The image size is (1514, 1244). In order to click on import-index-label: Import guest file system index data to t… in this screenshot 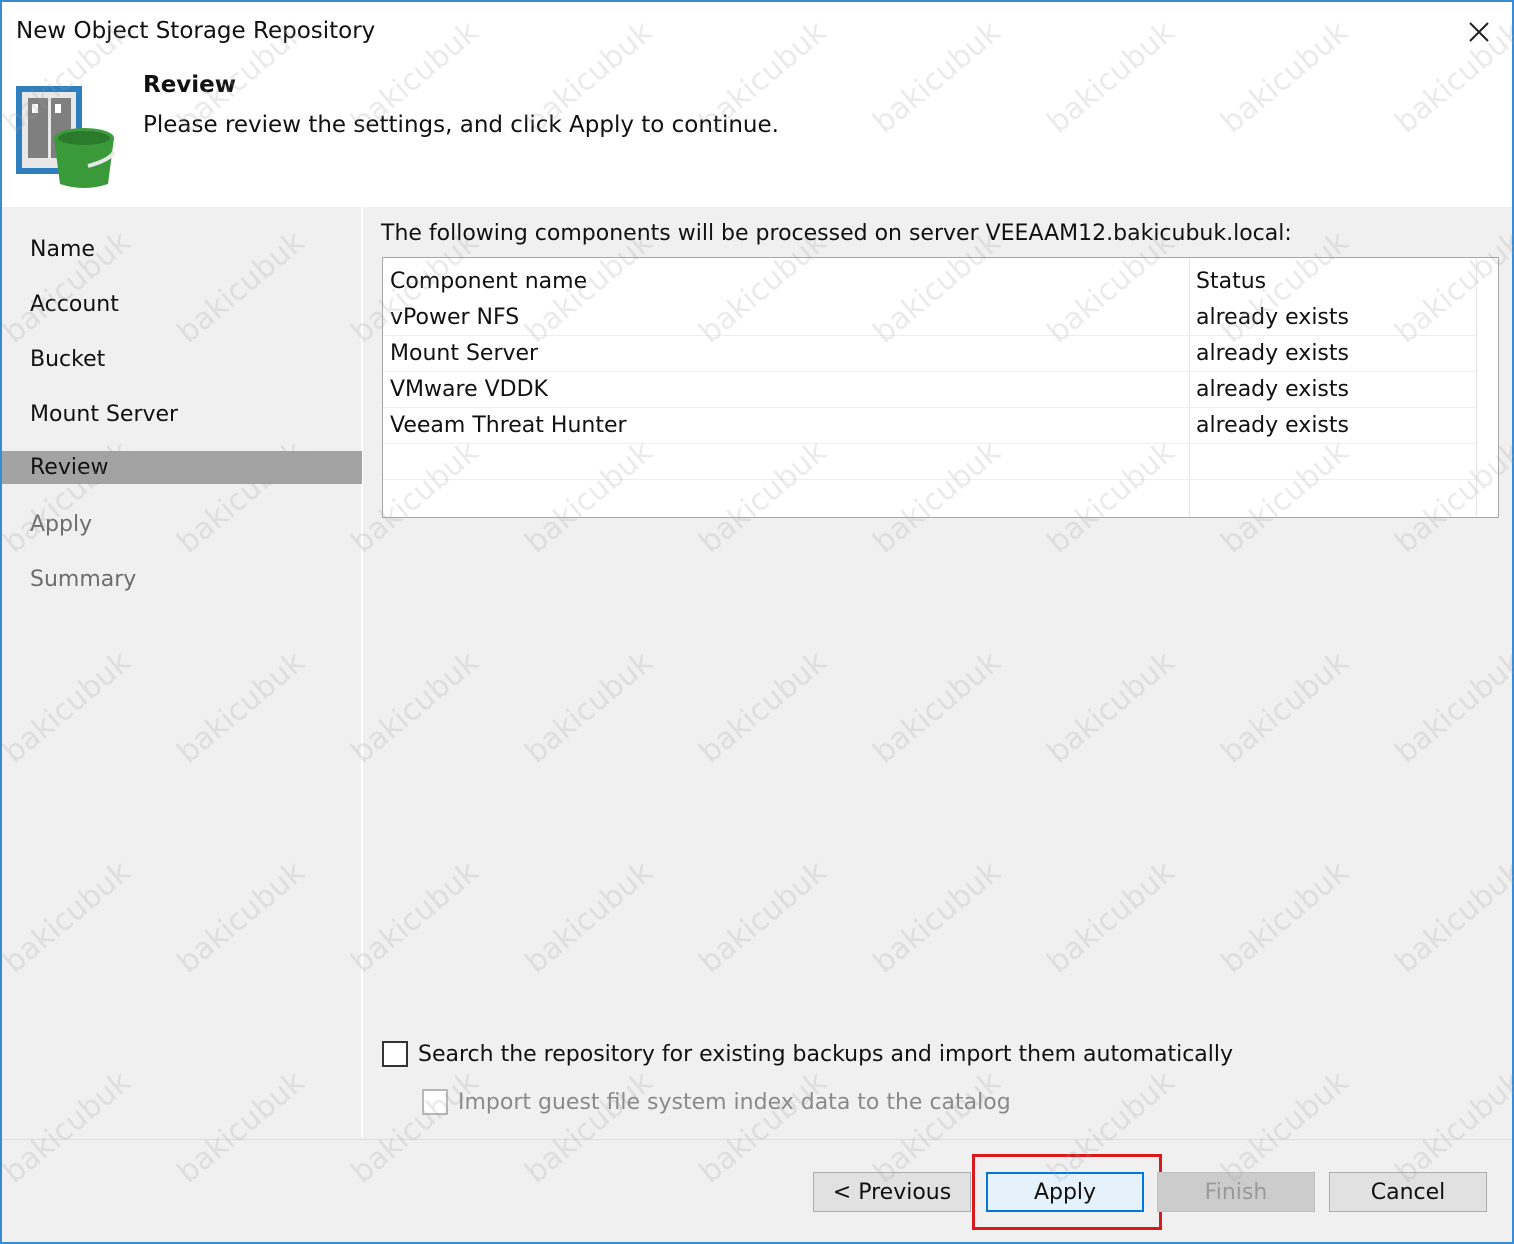, I will do `click(734, 1102)`.